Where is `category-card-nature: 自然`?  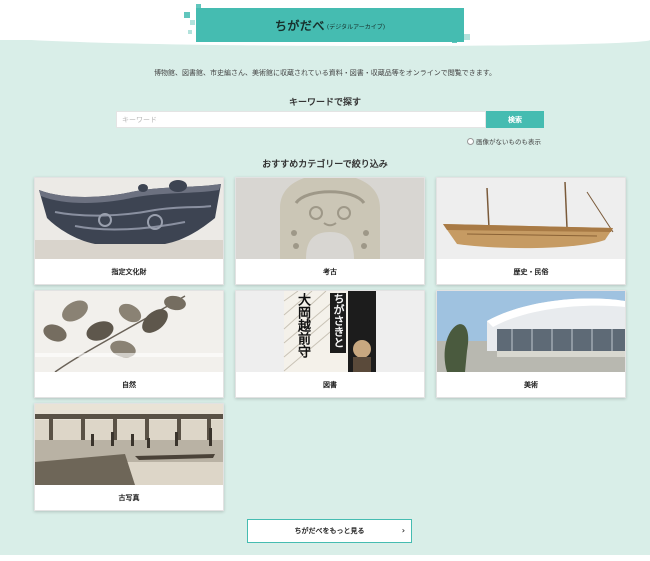 category-card-nature: 自然 is located at coordinates (129, 344).